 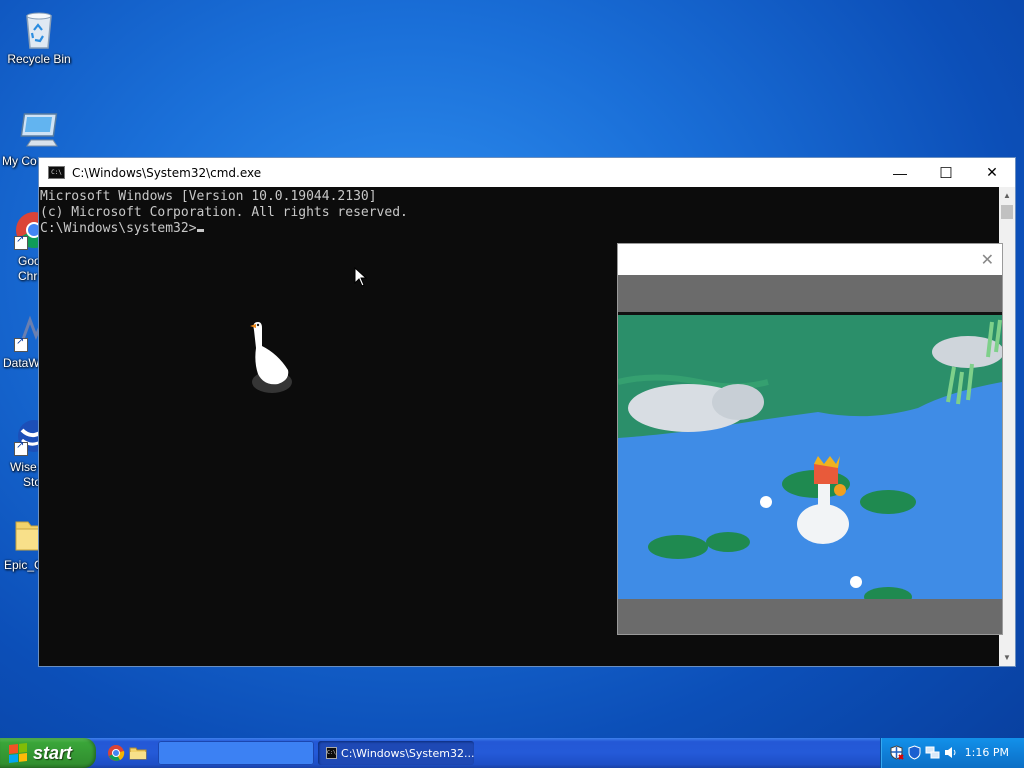 I want to click on text-cursor, so click(x=200, y=230).